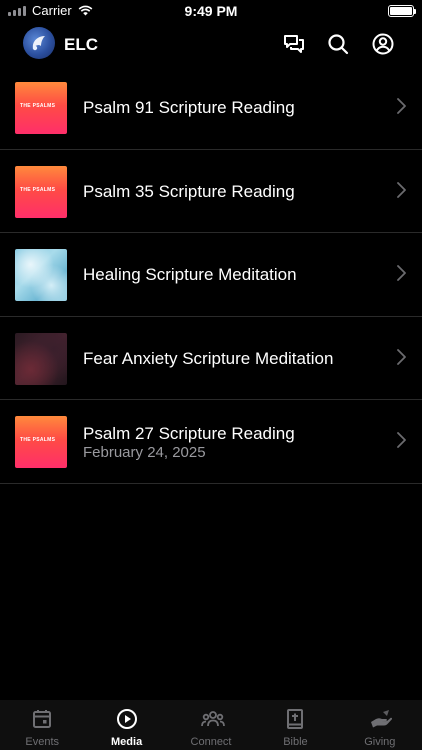 The image size is (422, 750). What do you see at coordinates (189, 433) in the screenshot?
I see `item-title: Psalm 27 Scripture Reading` at bounding box center [189, 433].